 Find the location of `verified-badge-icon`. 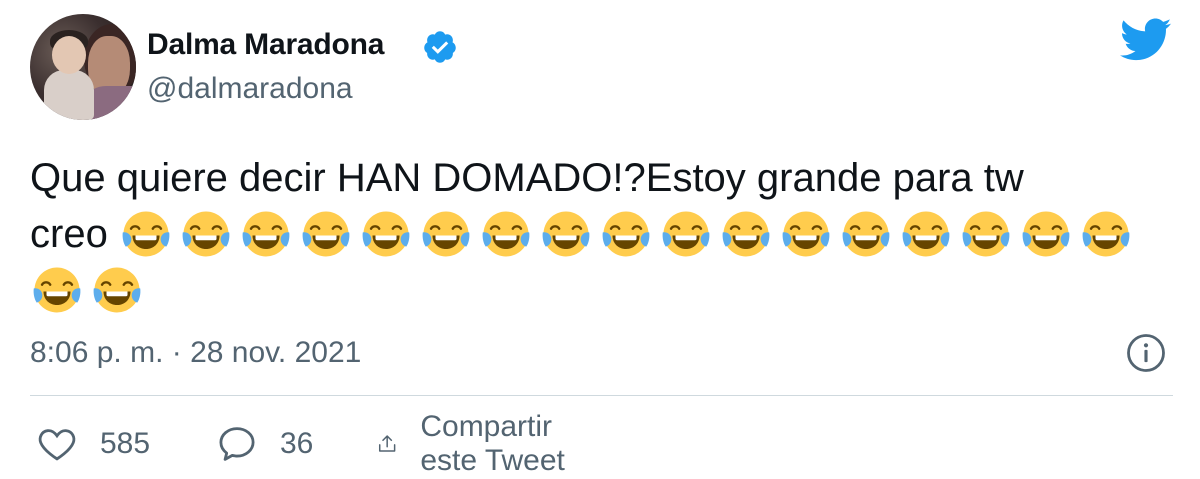

verified-badge-icon is located at coordinates (440, 47).